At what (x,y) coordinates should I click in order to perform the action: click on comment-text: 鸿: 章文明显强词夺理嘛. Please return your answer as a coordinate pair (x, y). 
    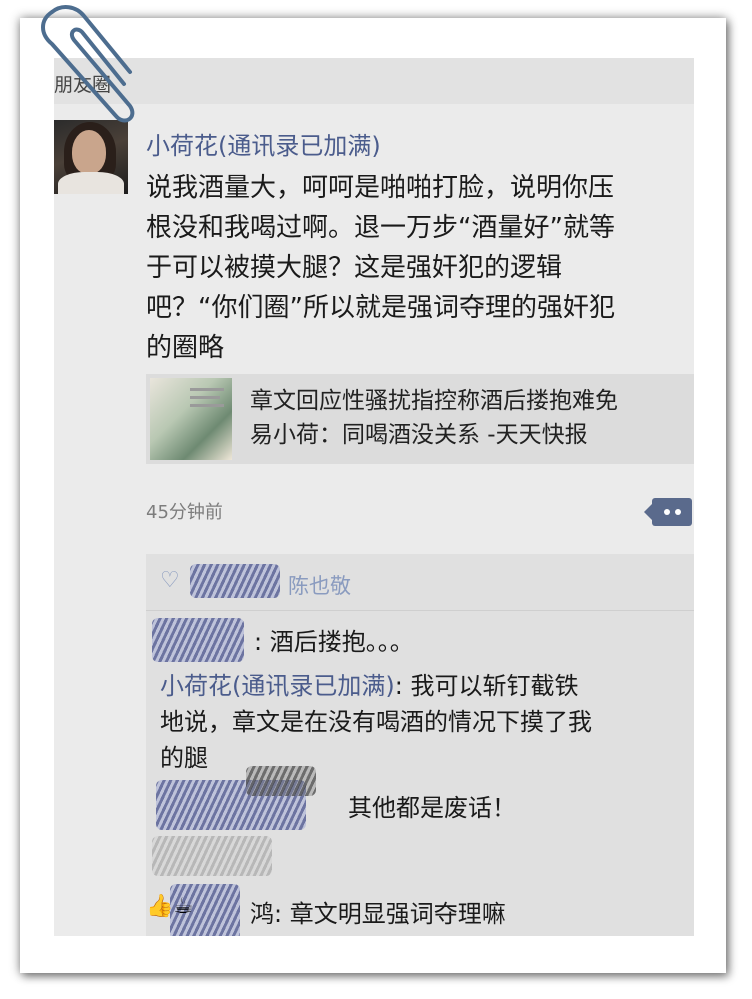
    Looking at the image, I should click on (378, 914).